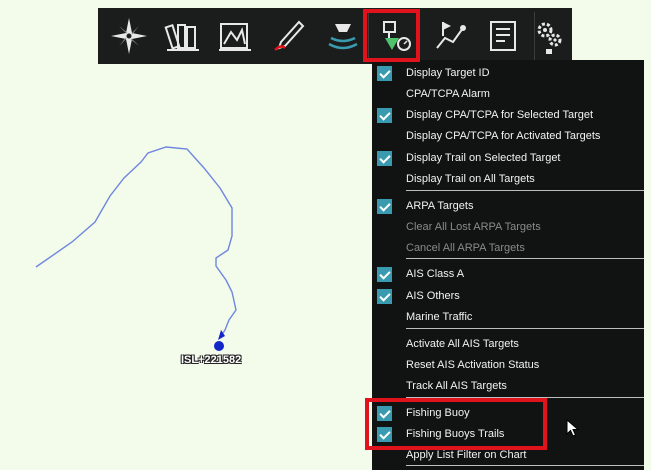  Describe the element at coordinates (500, 115) in the screenshot. I see `menu-item-label: Display CPA/TCPA for Selected Target` at that location.